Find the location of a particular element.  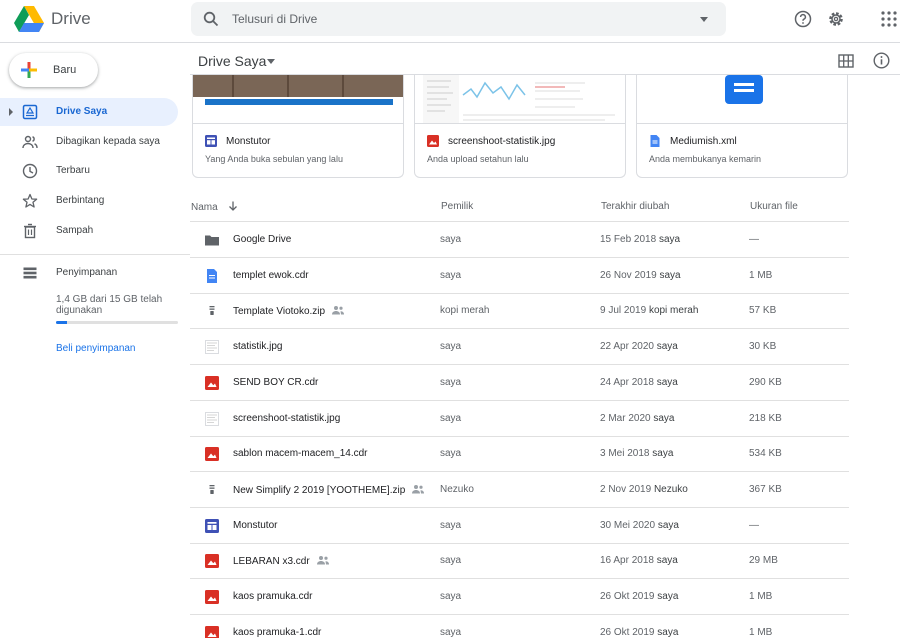

buy-storage-link: Beli penyimpanan is located at coordinates (96, 348).